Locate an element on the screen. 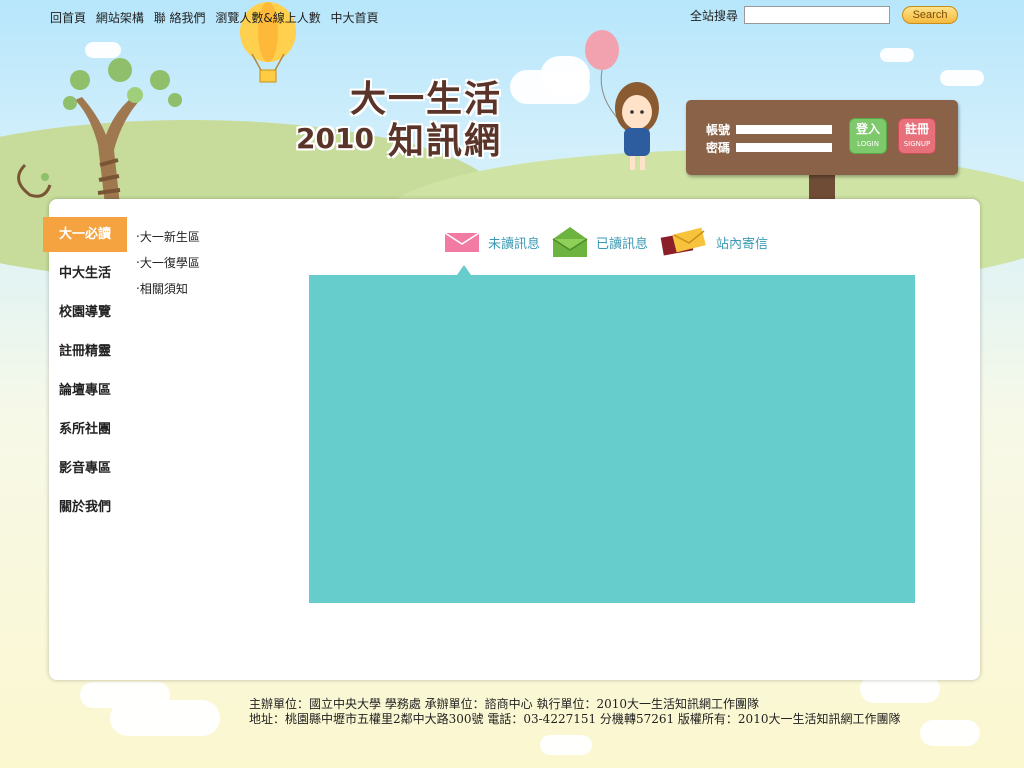  top-navigation: 回首頁 網站架構 聯 絡我們 瀏覽人數&線上人數 中大首頁 is located at coordinates (217, 17).